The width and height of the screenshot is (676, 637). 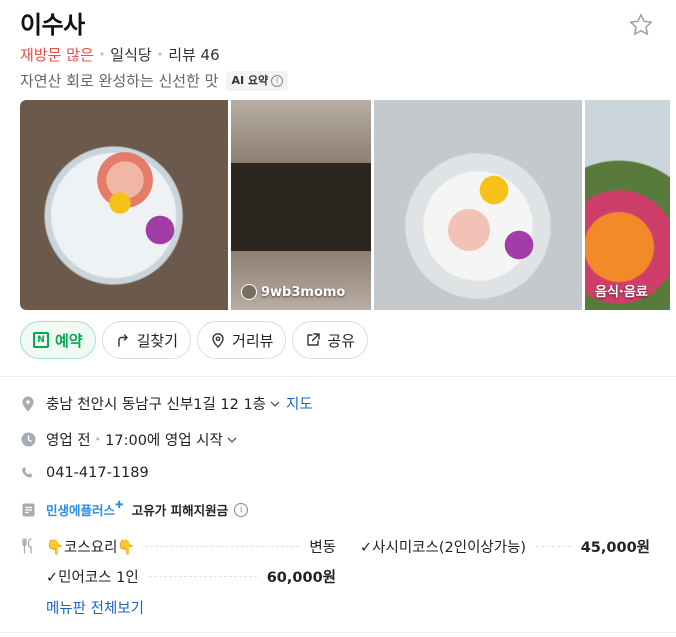 I want to click on photo-chef-plate, so click(x=478, y=205).